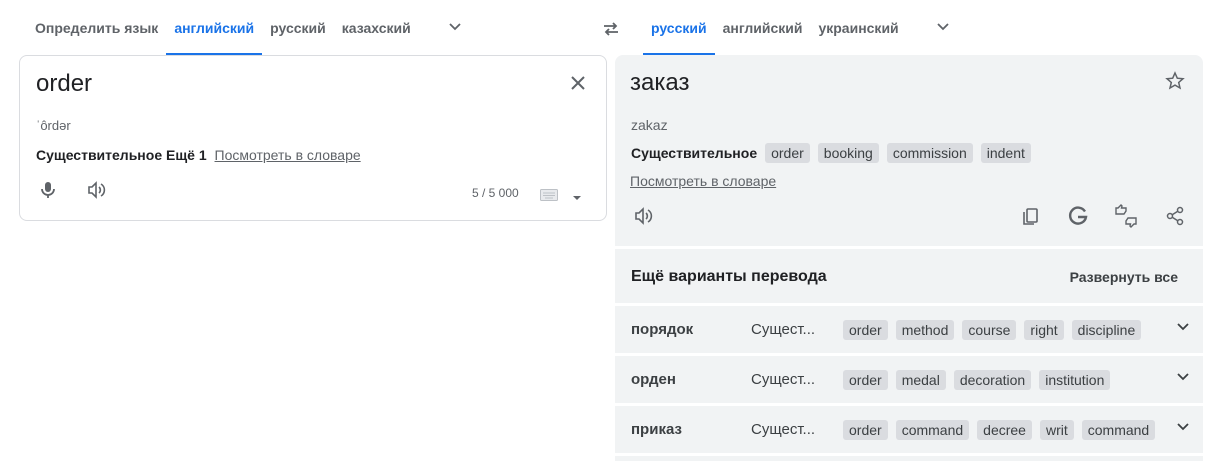 Image resolution: width=1212 pixels, height=461 pixels. I want to click on tab-target-russian: русский, so click(679, 28).